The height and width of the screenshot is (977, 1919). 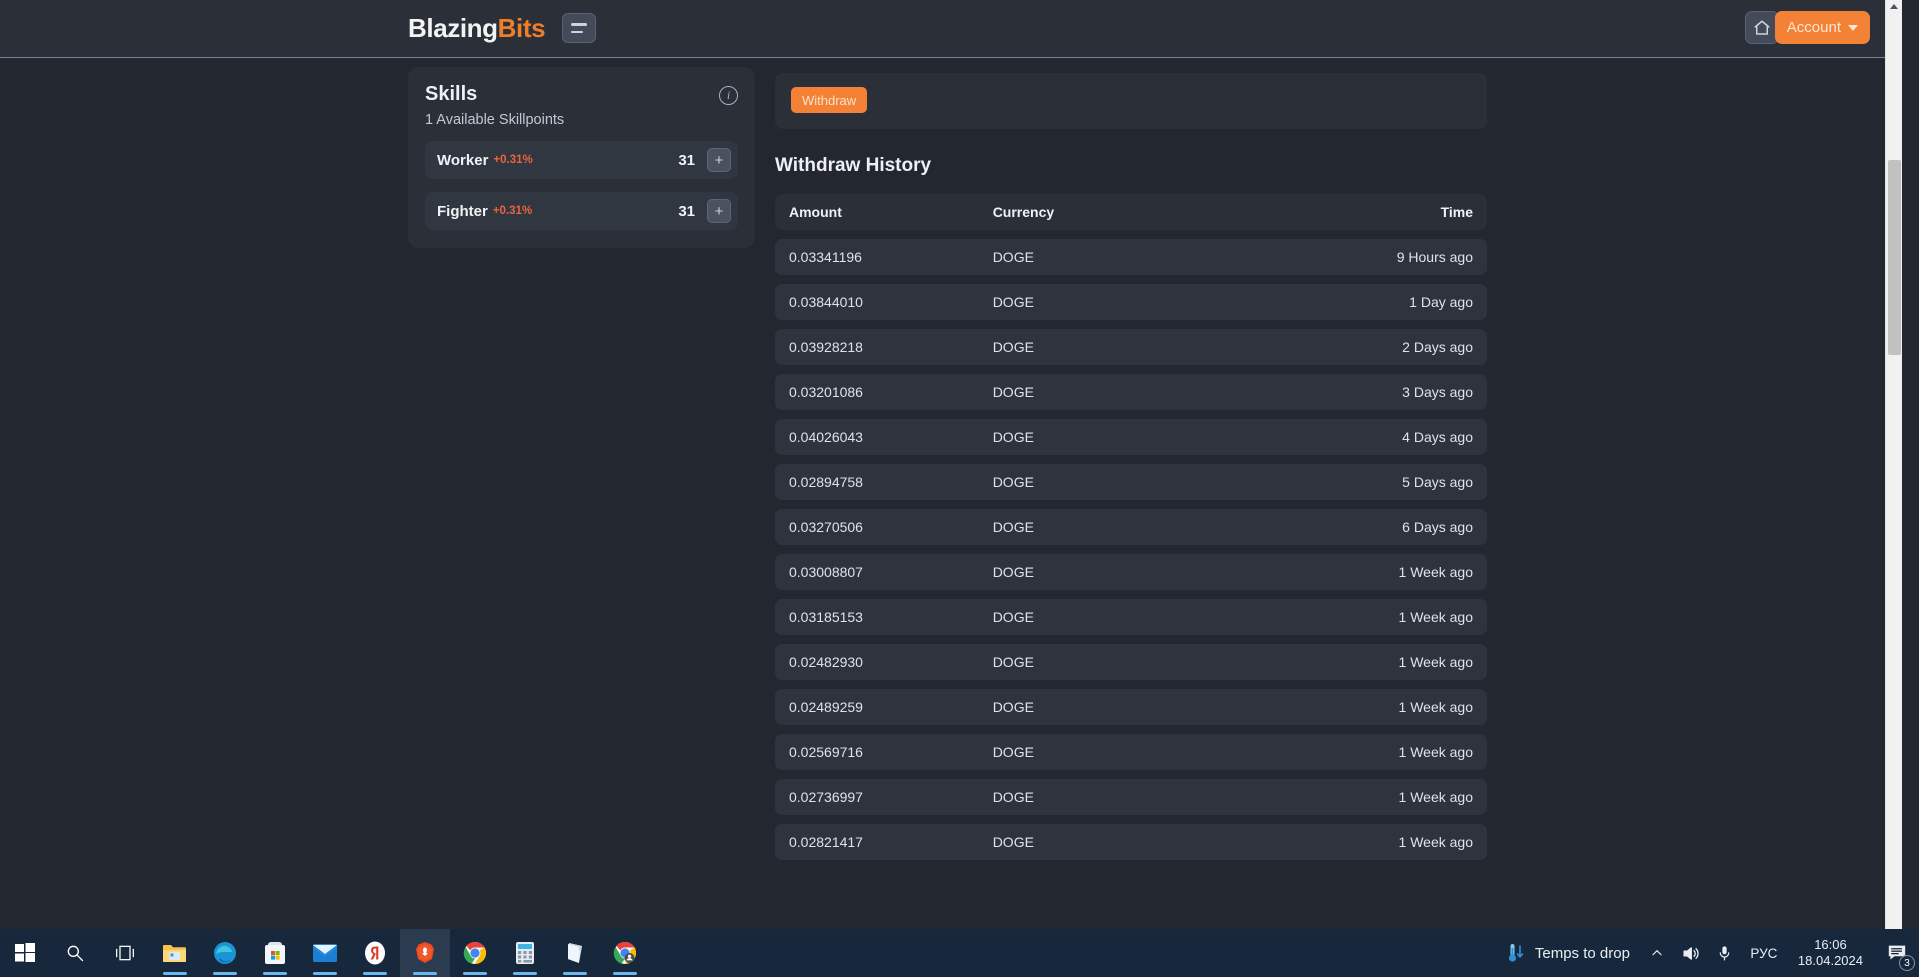 What do you see at coordinates (1725, 953) in the screenshot?
I see `microphone-button` at bounding box center [1725, 953].